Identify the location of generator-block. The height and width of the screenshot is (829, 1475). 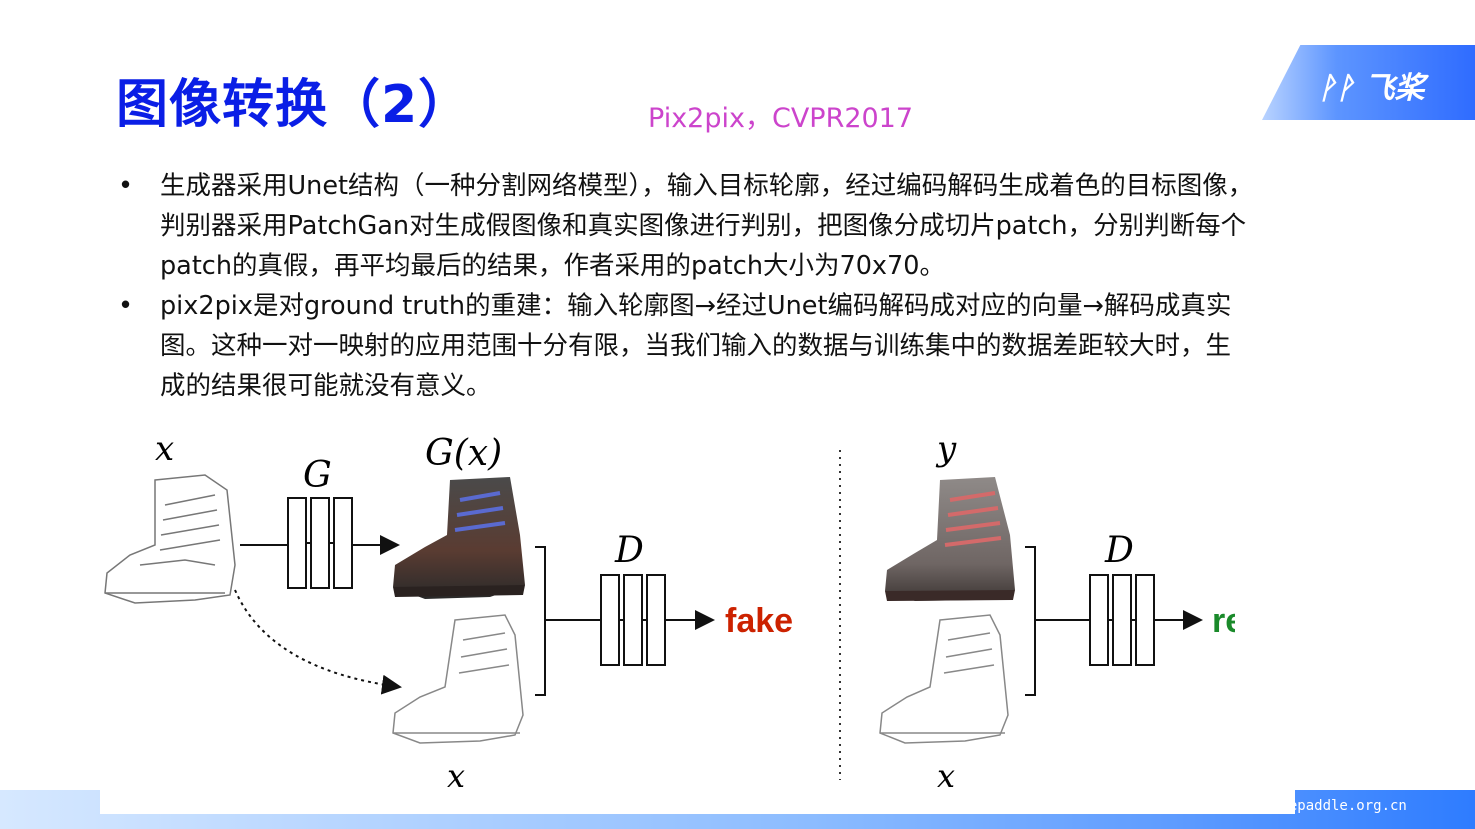
(320, 543).